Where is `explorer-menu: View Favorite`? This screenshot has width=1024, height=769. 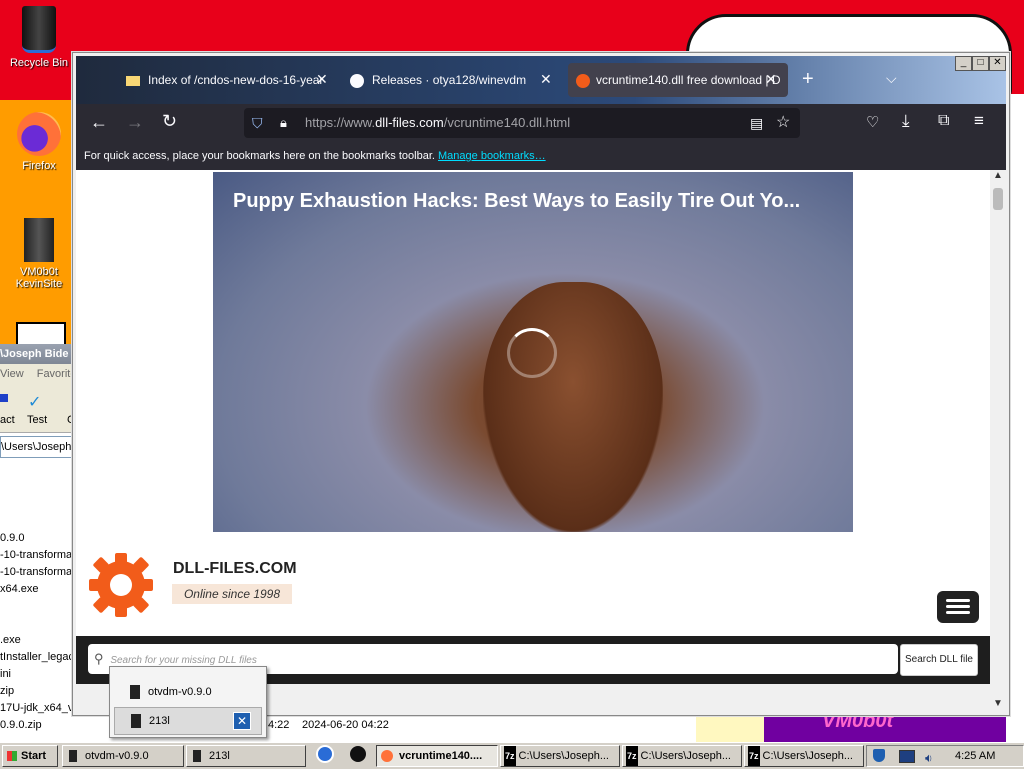
explorer-menu: View Favorite is located at coordinates (40, 374).